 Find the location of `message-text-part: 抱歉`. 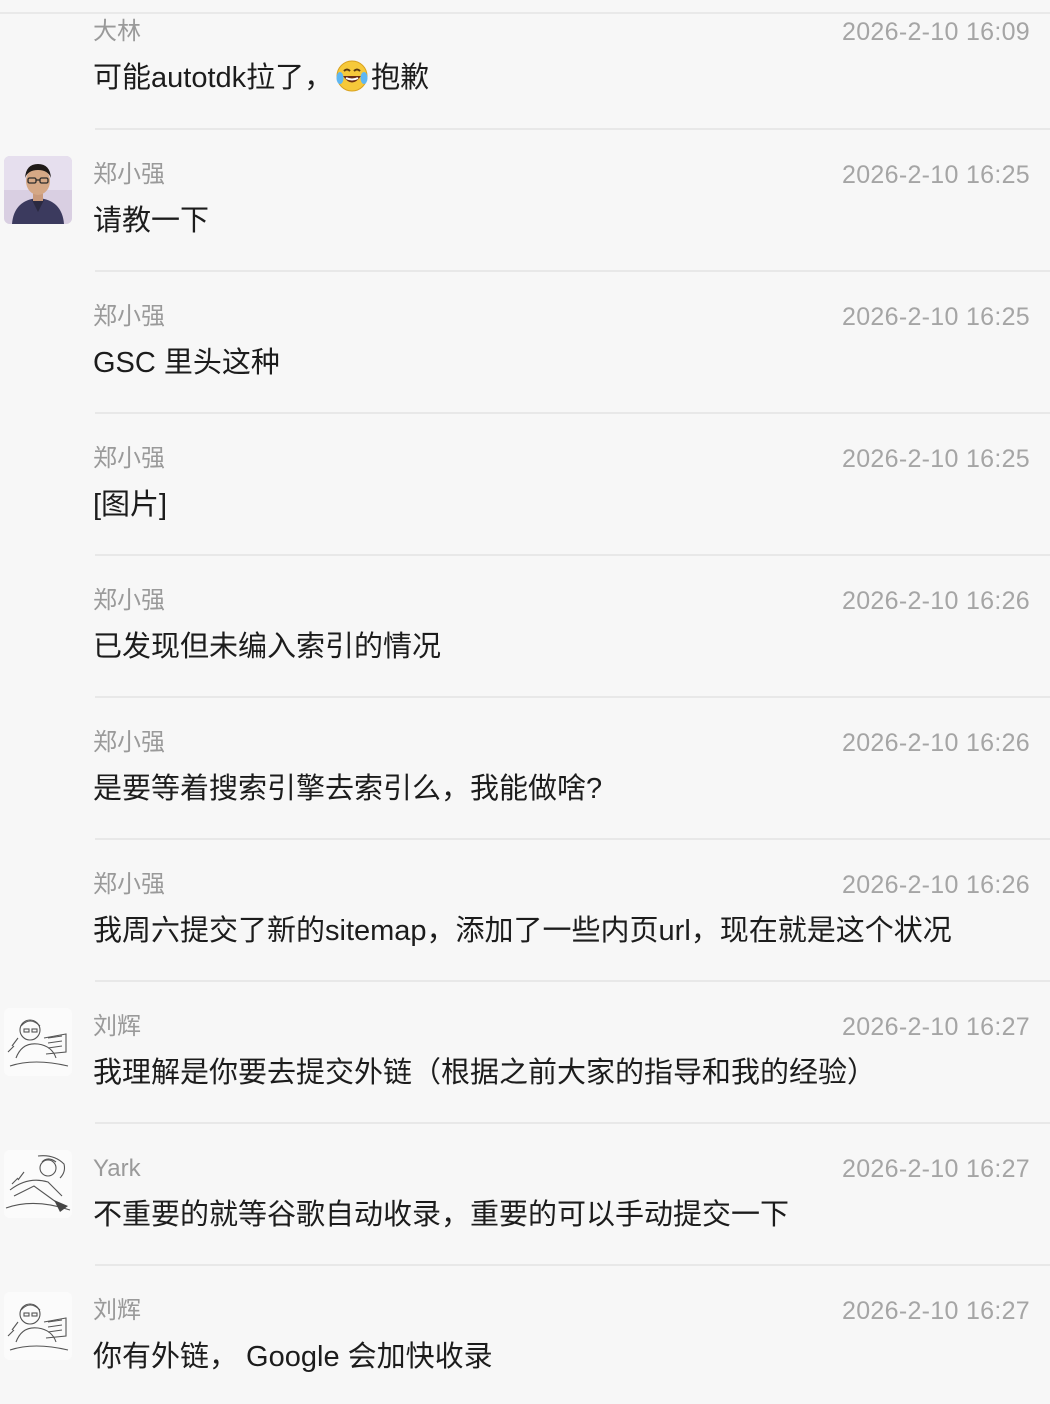

message-text-part: 抱歉 is located at coordinates (400, 78).